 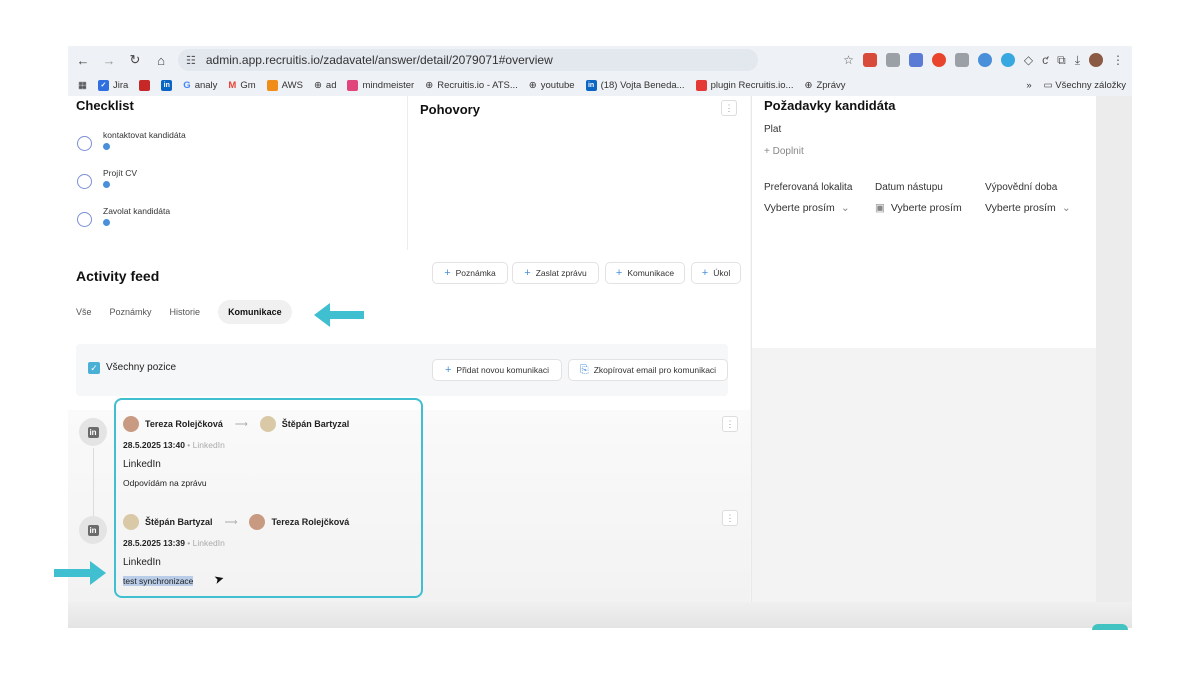 What do you see at coordinates (470, 273) in the screenshot?
I see `add-note-button: + Poznámka` at bounding box center [470, 273].